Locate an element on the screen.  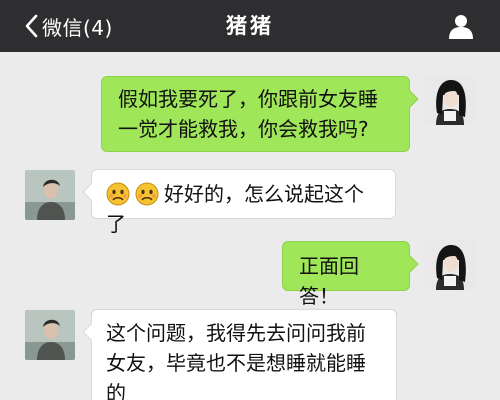
message-bubble-sent: 假如我要死了，你跟前女友睡一觉才能救我，你会救我吗? is located at coordinates (260, 114).